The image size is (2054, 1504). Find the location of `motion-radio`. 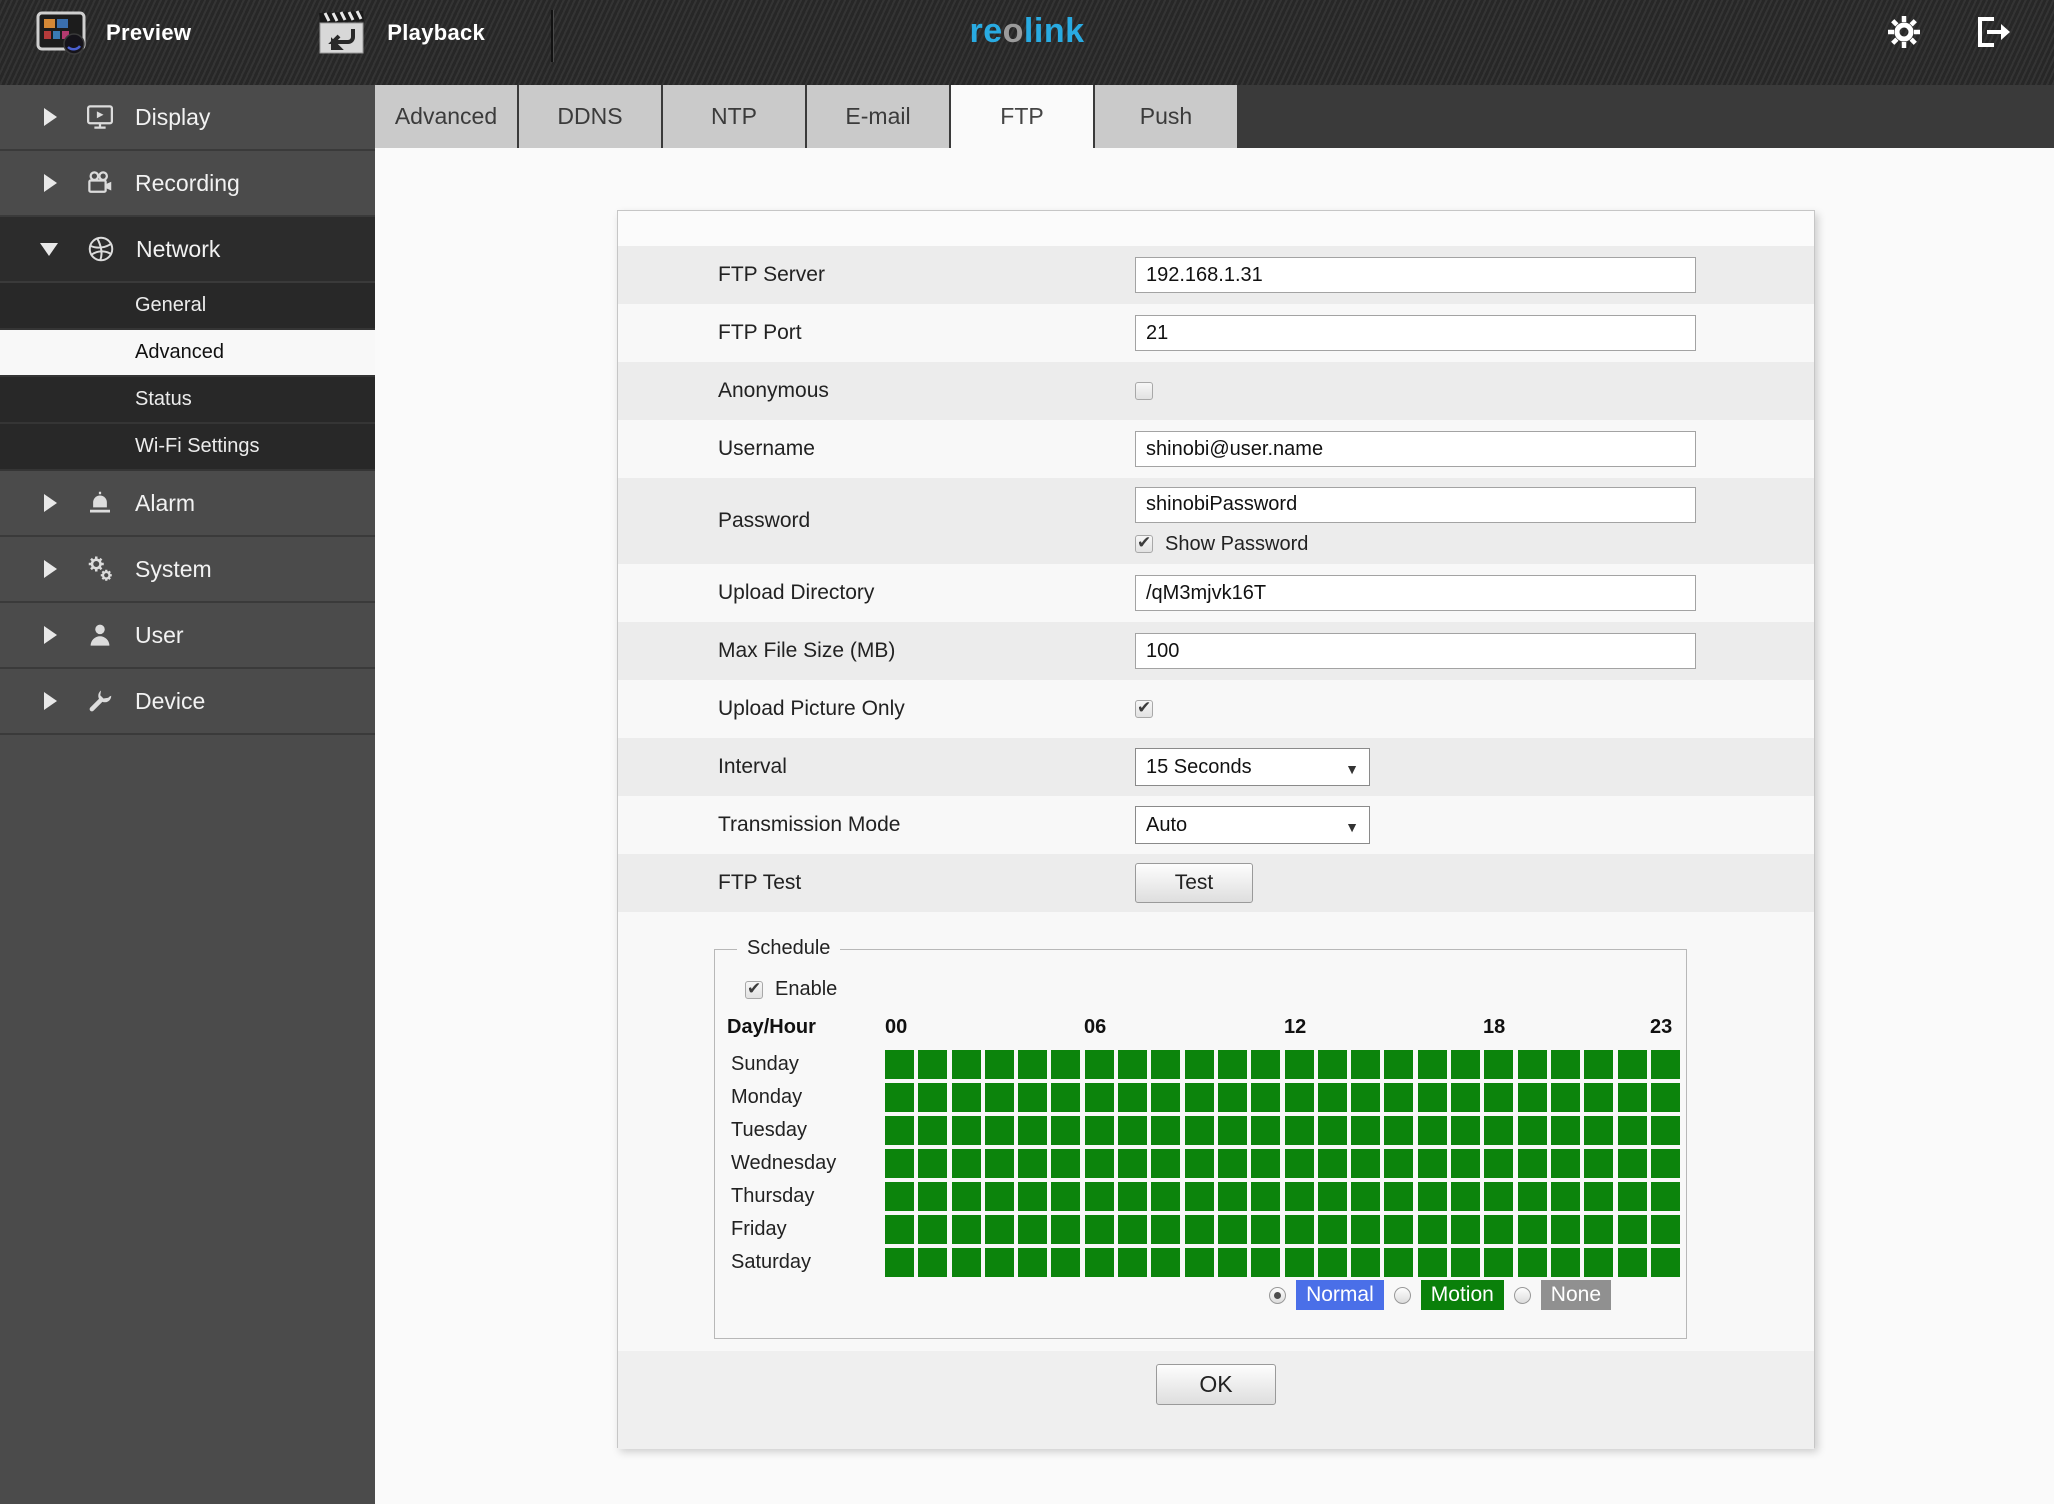

motion-radio is located at coordinates (1402, 1295).